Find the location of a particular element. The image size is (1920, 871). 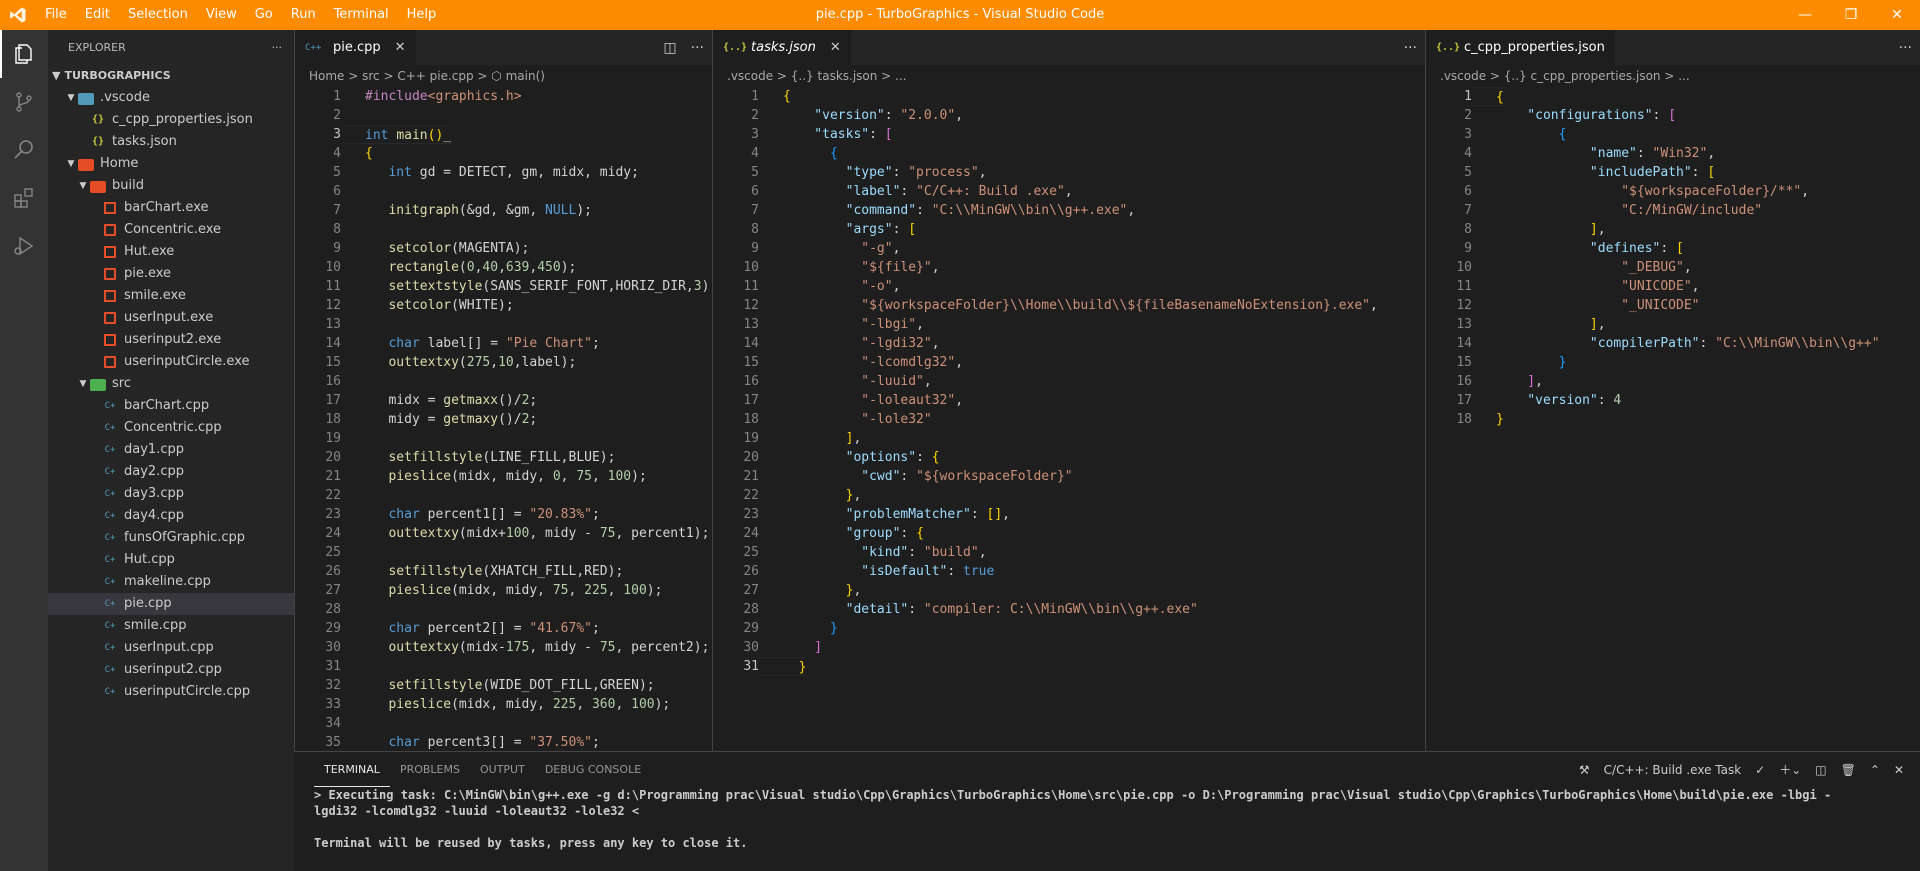

code-line: 6 "label": "C/C++: Build .exe", is located at coordinates (1069, 191).